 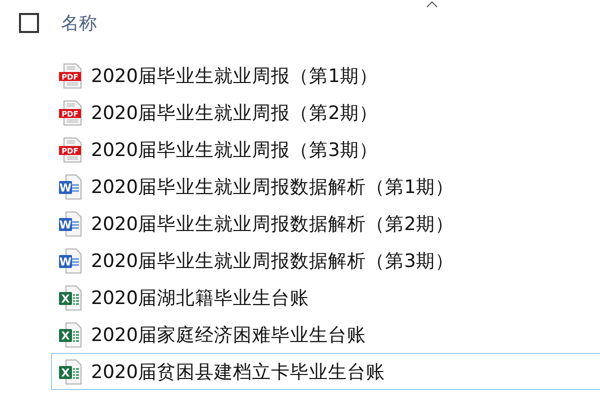 What do you see at coordinates (272, 187) in the screenshot?
I see `file-name: 2020届毕业生就业周报数据解析（第1期）` at bounding box center [272, 187].